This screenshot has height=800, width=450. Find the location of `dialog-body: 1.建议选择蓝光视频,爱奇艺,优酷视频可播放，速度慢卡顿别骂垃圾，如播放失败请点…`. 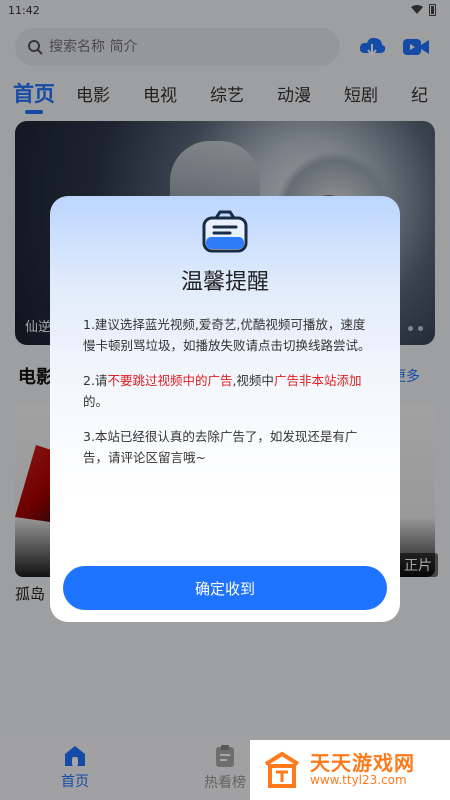

dialog-body: 1.建议选择蓝光视频,爱奇艺,优酷视频可播放，速度慢卡顿别骂垃圾，如播放失败请点… is located at coordinates (228, 398).